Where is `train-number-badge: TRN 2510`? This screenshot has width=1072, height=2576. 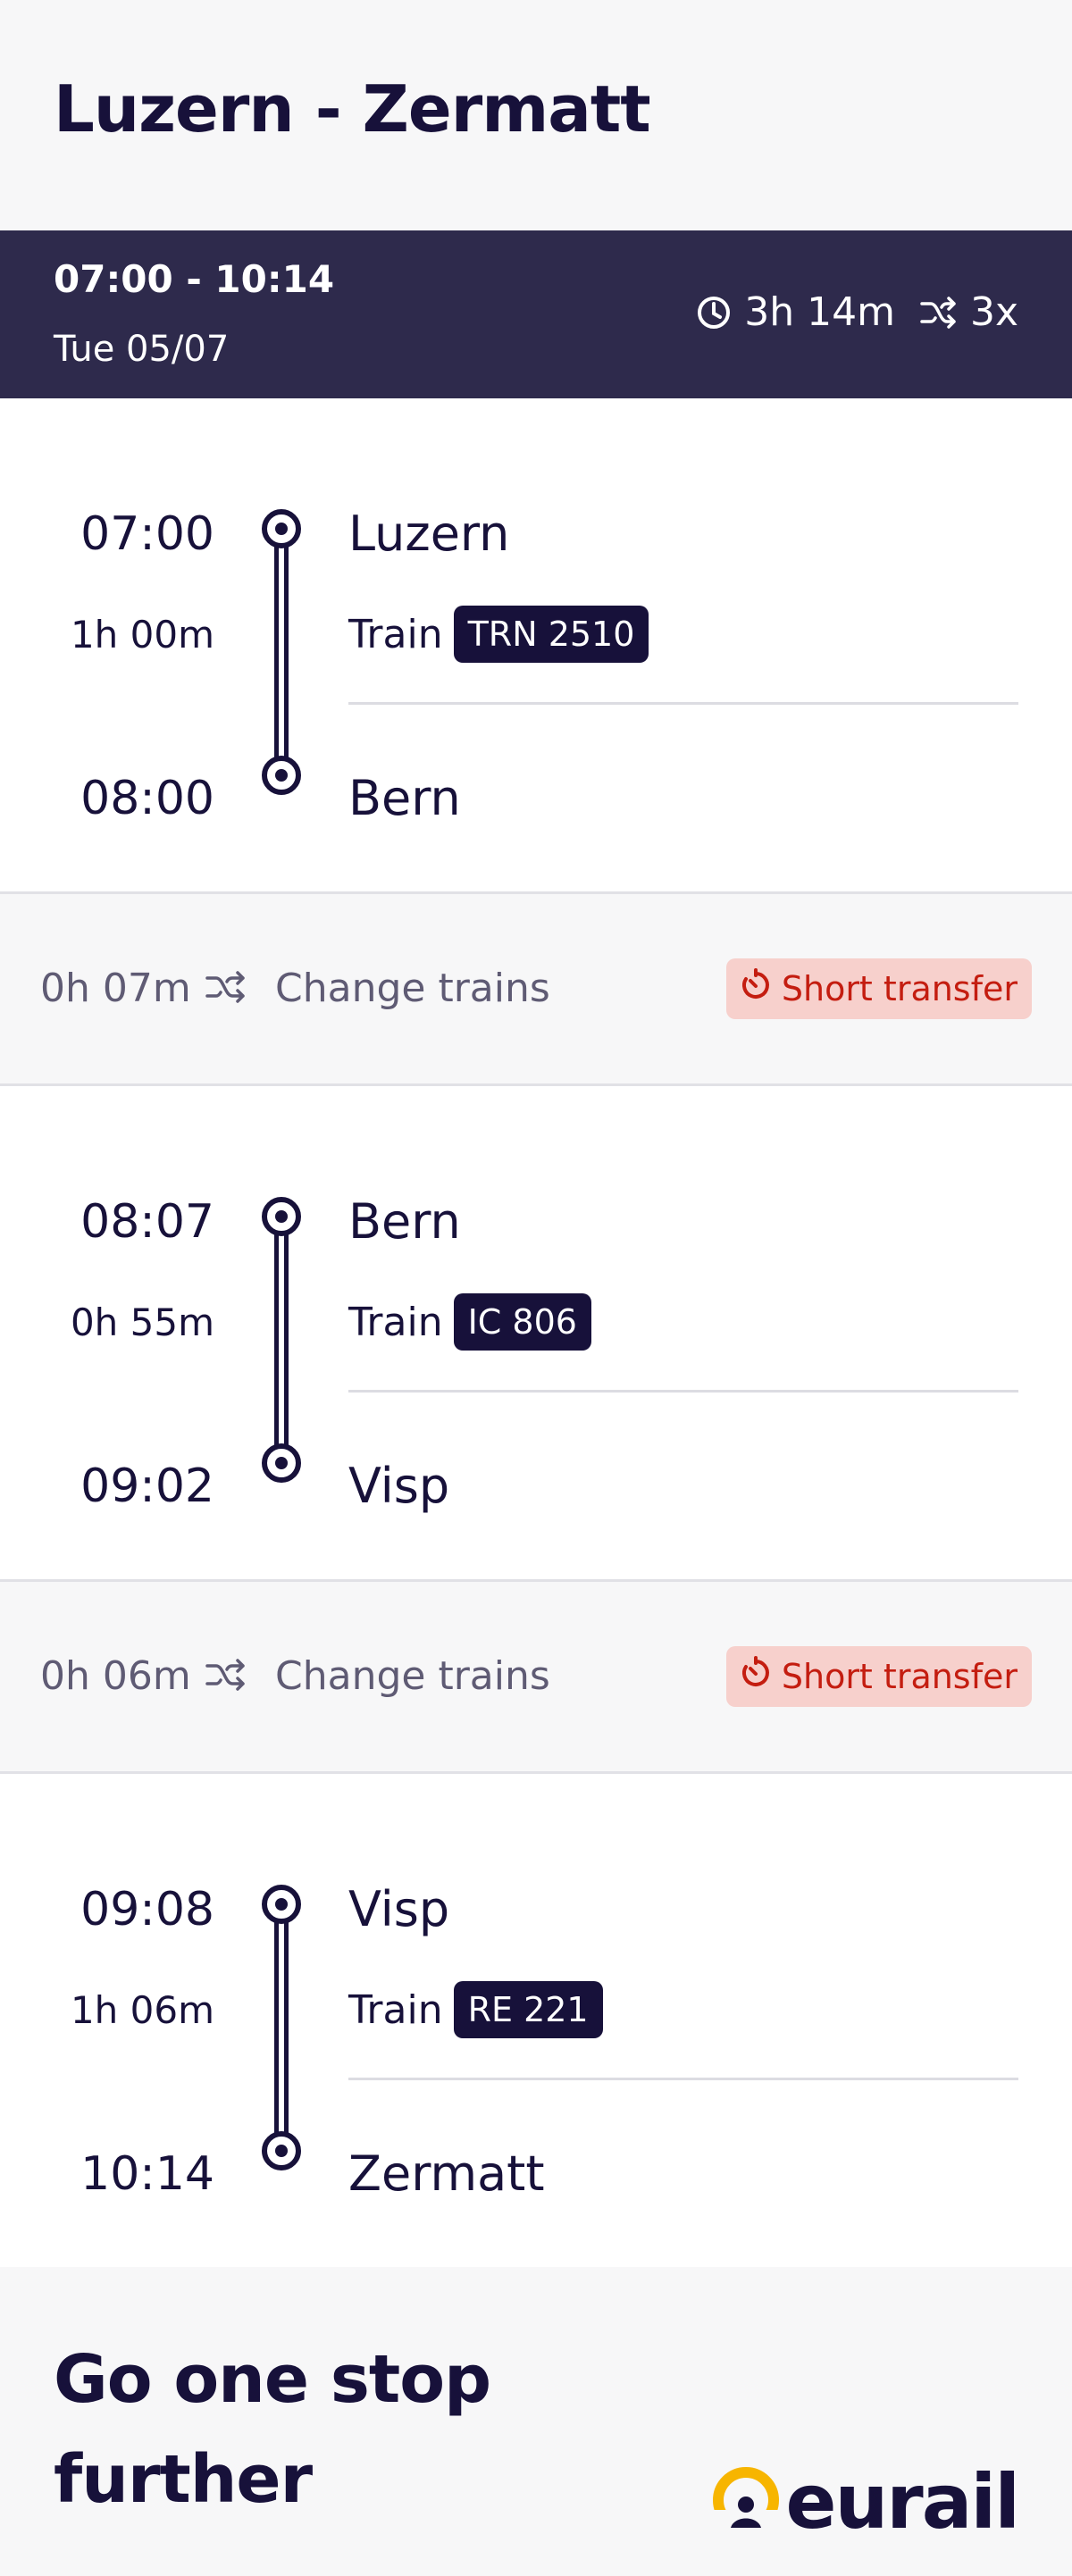 train-number-badge: TRN 2510 is located at coordinates (551, 634).